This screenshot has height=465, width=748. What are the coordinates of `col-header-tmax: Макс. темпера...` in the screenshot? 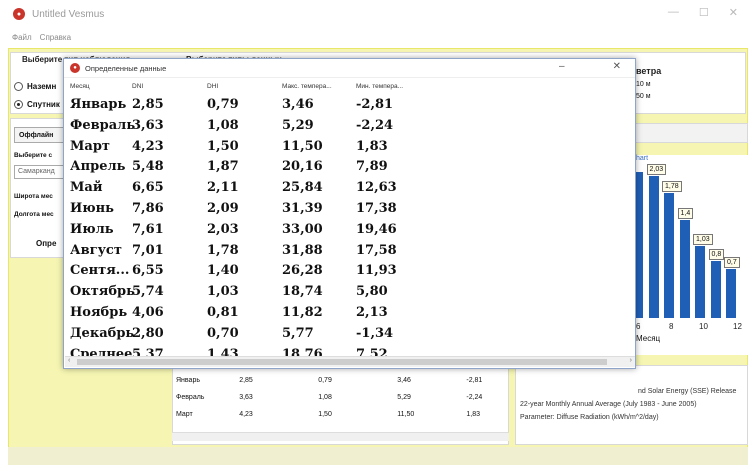 It's located at (307, 86).